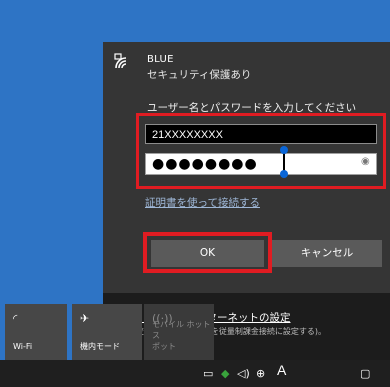  I want to click on secured-wifi-icon, so click(120, 61).